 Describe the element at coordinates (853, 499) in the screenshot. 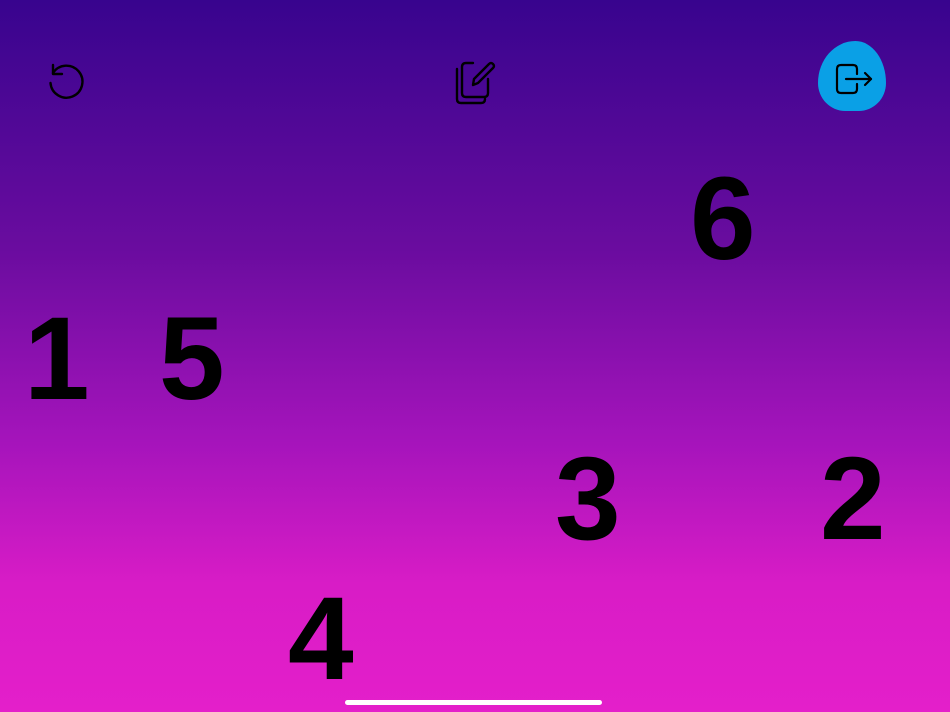

I see `number-tile-2: 2` at that location.